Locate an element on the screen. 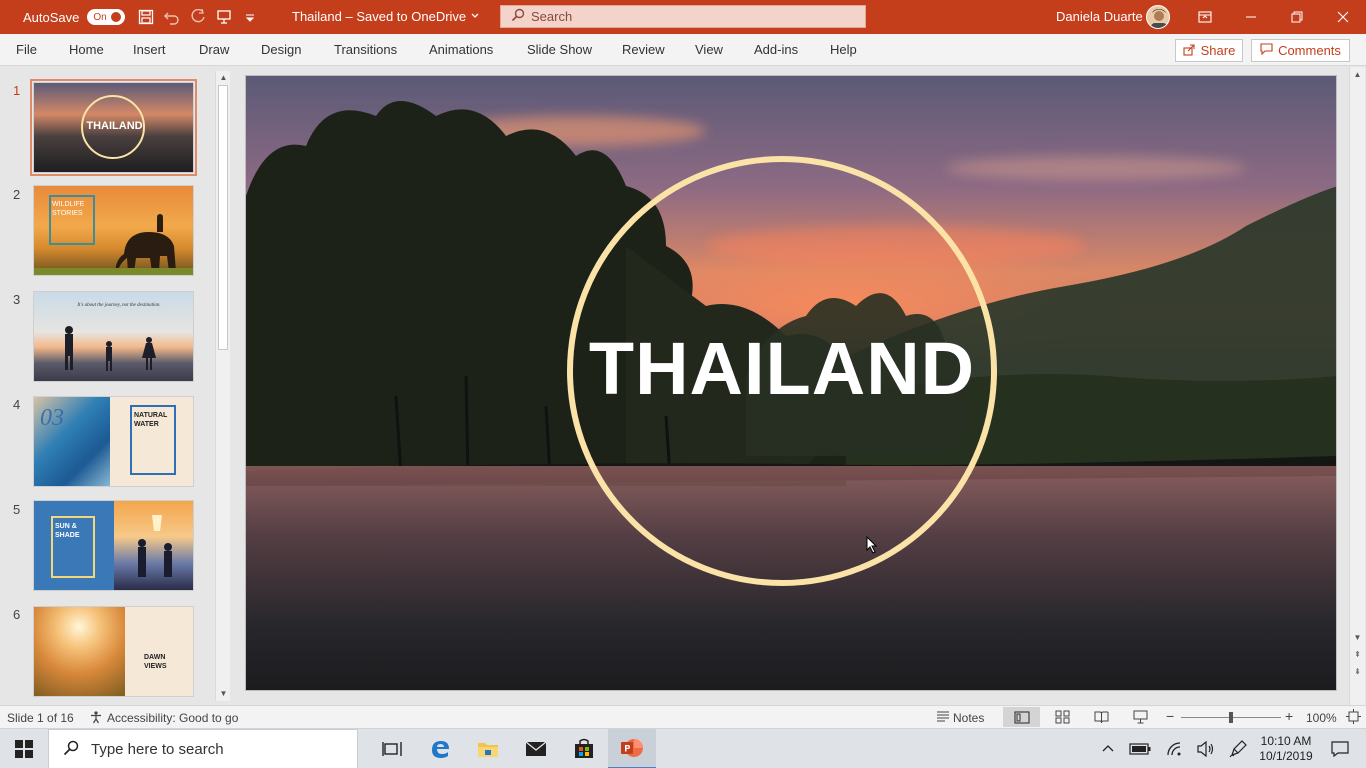 The image size is (1366, 768). thumbnail-title: SUN & SHADE is located at coordinates (67, 531).